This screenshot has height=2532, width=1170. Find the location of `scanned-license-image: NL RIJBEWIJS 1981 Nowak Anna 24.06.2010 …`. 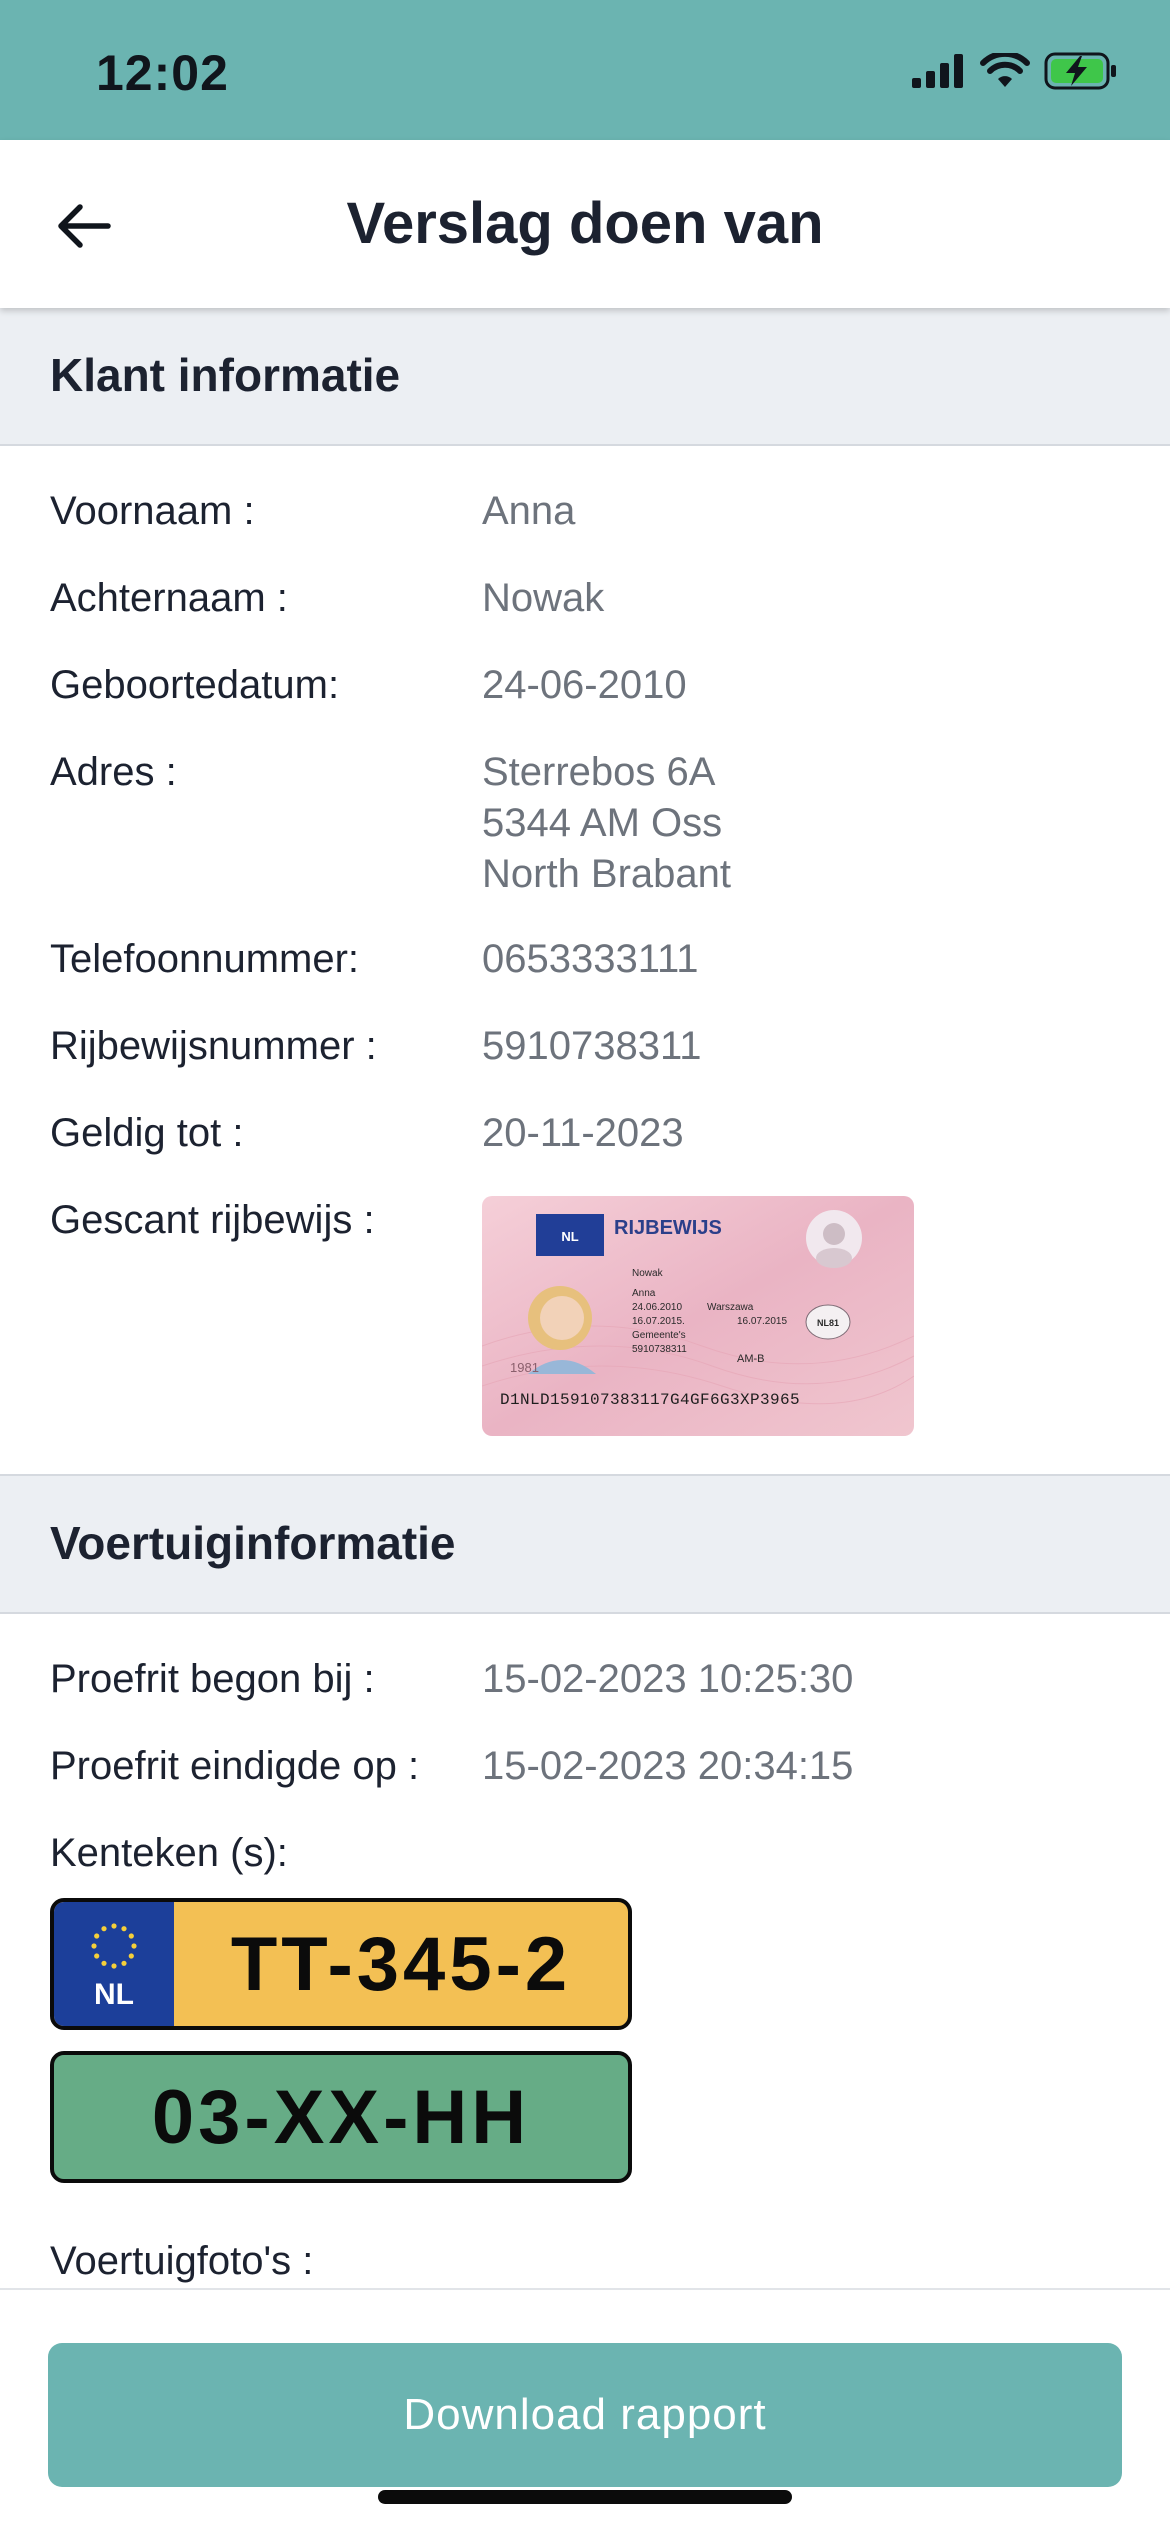

scanned-license-image: NL RIJBEWIJS 1981 Nowak Anna 24.06.2010 … is located at coordinates (698, 1316).